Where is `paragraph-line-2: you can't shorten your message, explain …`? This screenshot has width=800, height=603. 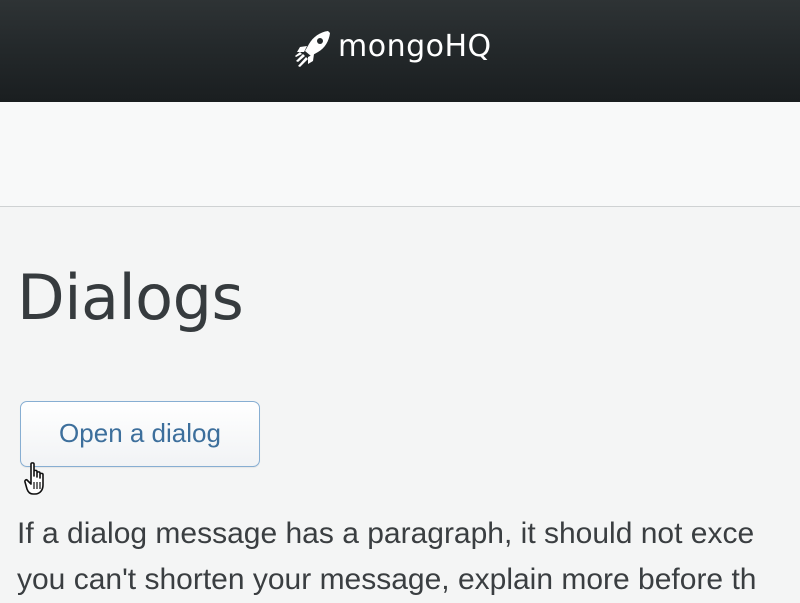 paragraph-line-2: you can't shorten your message, explain … is located at coordinates (387, 579).